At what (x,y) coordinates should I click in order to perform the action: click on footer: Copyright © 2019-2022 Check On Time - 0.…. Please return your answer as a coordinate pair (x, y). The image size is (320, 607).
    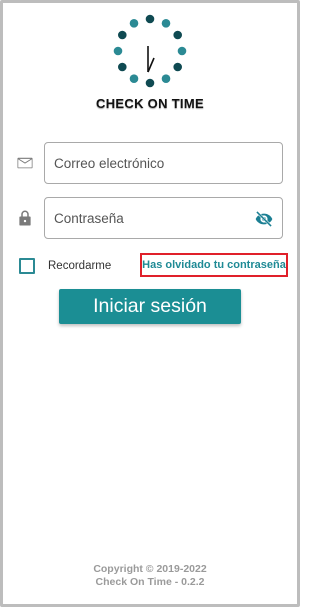
    Looking at the image, I should click on (150, 576).